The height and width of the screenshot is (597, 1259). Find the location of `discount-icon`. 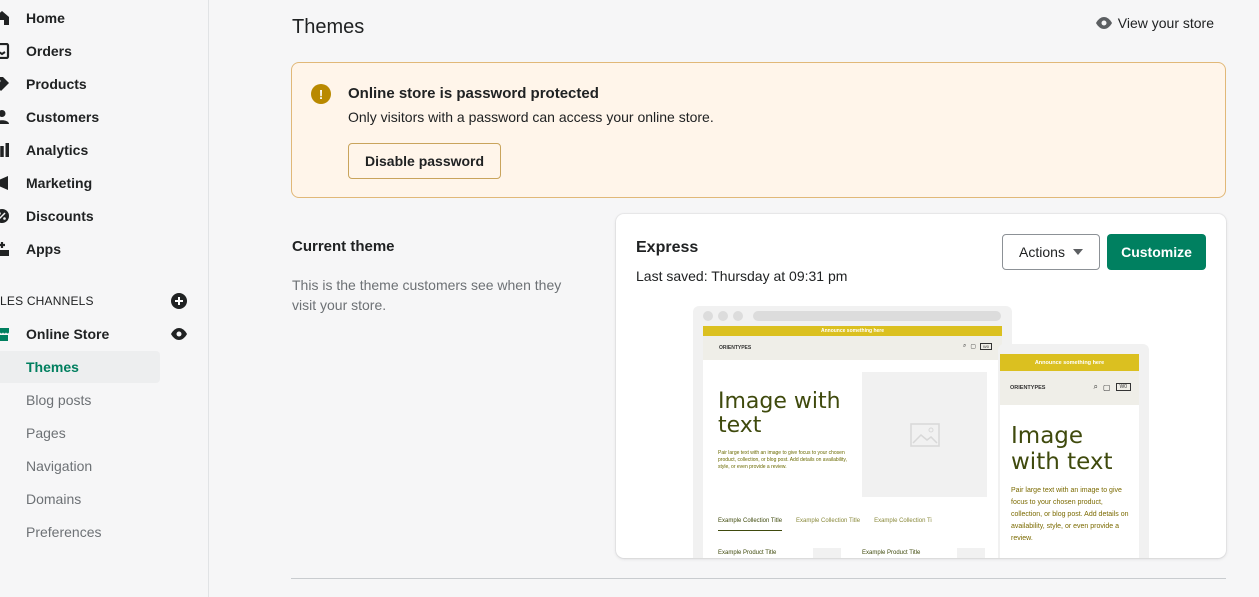

discount-icon is located at coordinates (5, 216).